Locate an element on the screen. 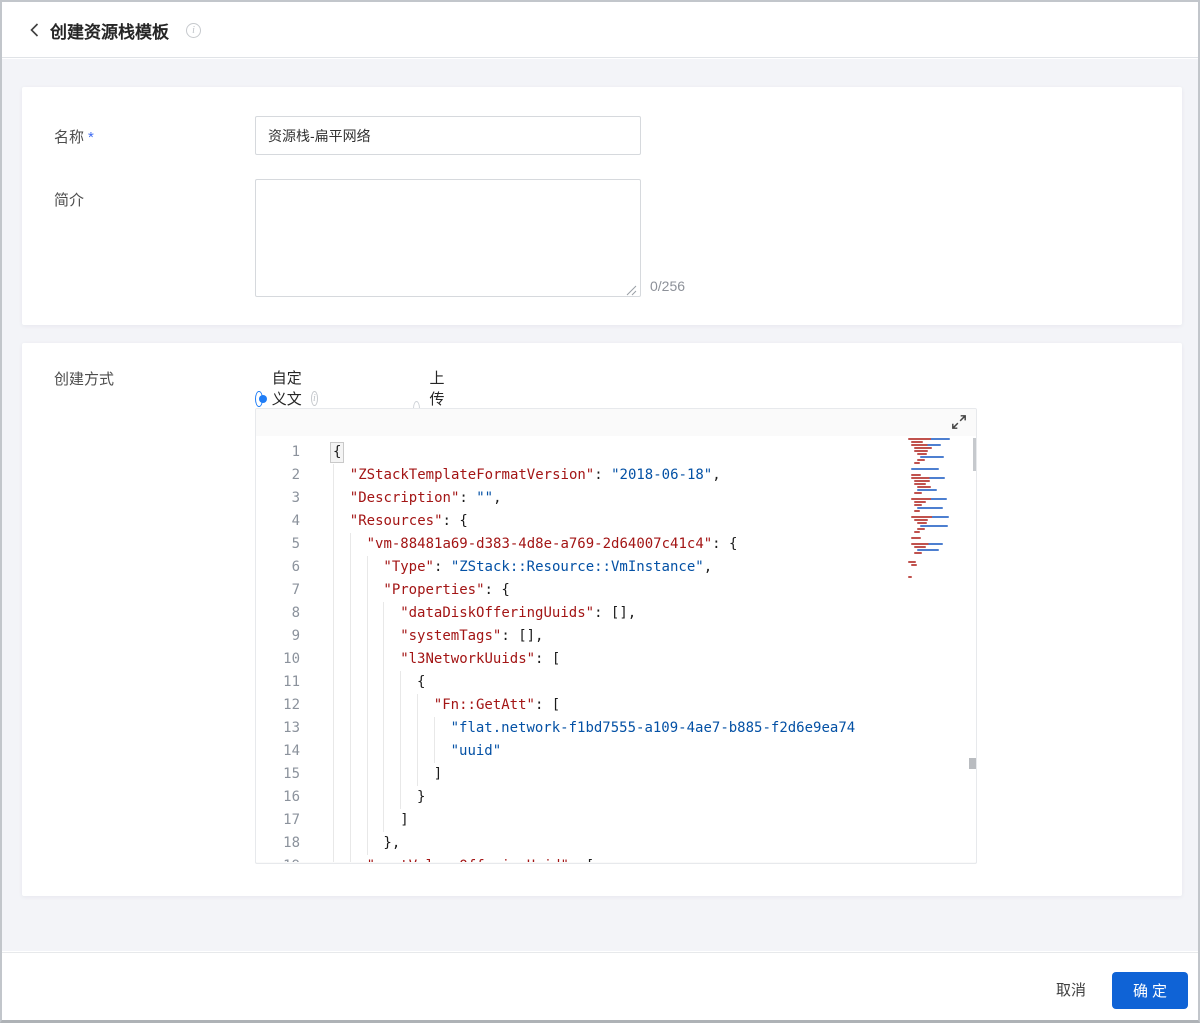 Image resolution: width=1200 pixels, height=1023 pixels. cancel-button: 取消 is located at coordinates (1071, 991).